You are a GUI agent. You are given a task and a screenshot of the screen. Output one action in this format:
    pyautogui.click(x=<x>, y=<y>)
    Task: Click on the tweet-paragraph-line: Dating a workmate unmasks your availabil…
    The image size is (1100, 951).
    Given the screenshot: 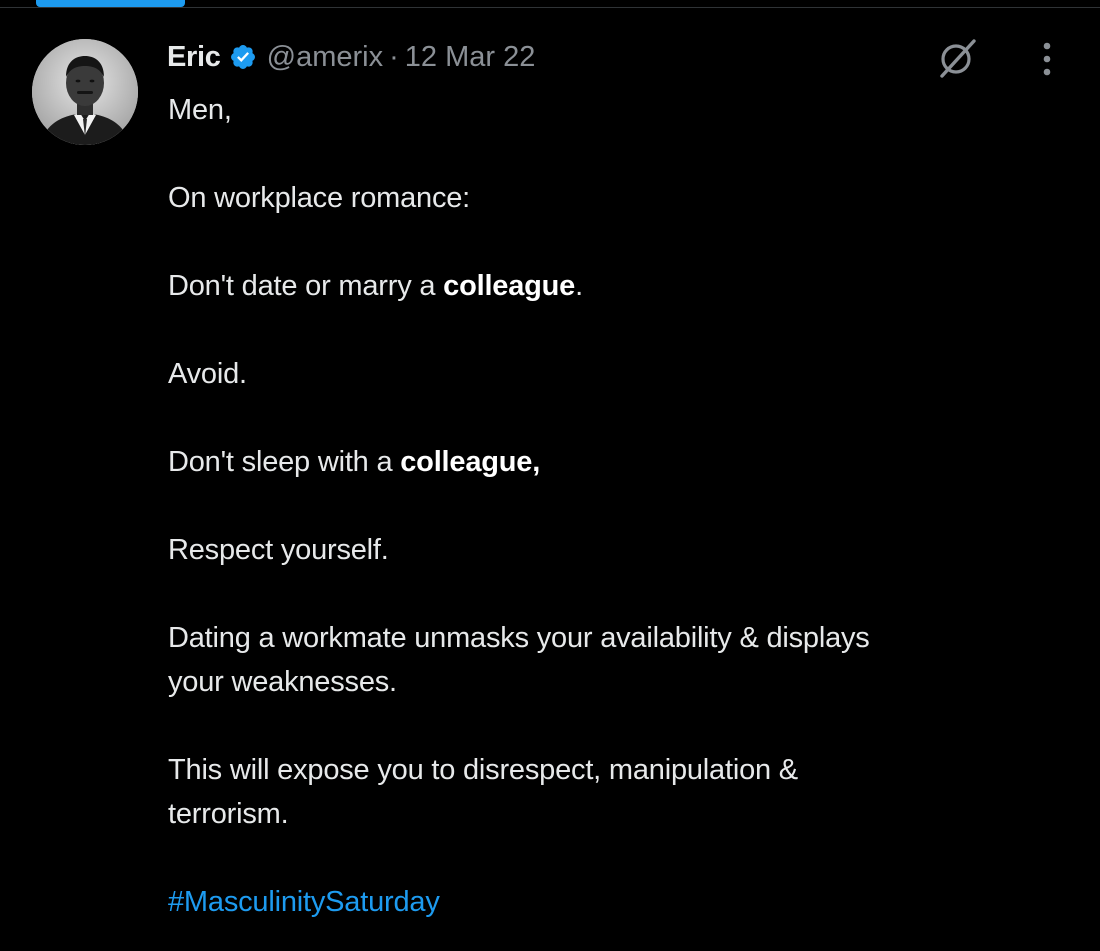 What is the action you would take?
    pyautogui.click(x=519, y=638)
    